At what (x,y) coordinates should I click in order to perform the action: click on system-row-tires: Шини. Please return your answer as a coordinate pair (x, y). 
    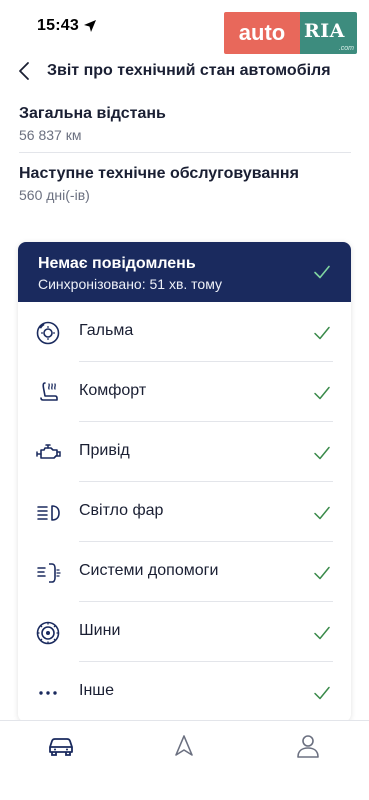
    Looking at the image, I should click on (184, 632).